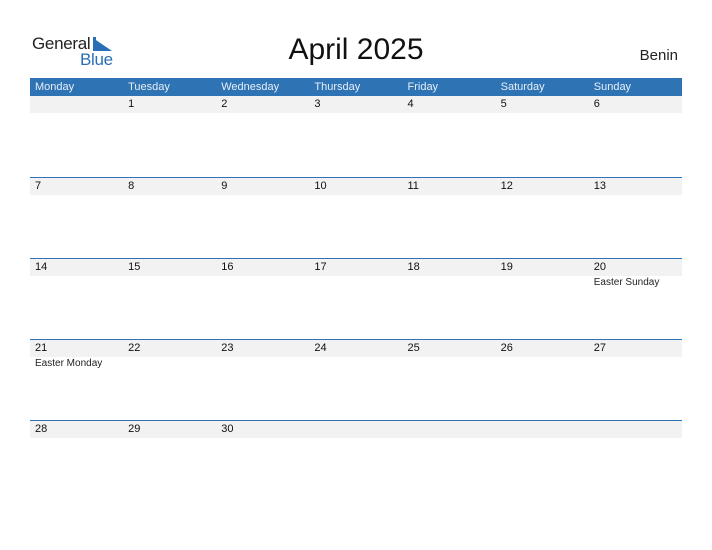 This screenshot has width=712, height=550. I want to click on day-cell: 13, so click(635, 186).